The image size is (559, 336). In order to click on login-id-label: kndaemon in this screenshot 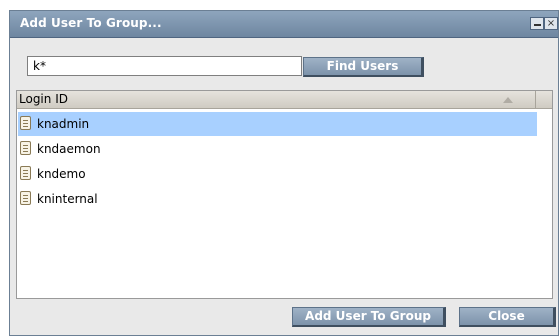, I will do `click(69, 149)`.